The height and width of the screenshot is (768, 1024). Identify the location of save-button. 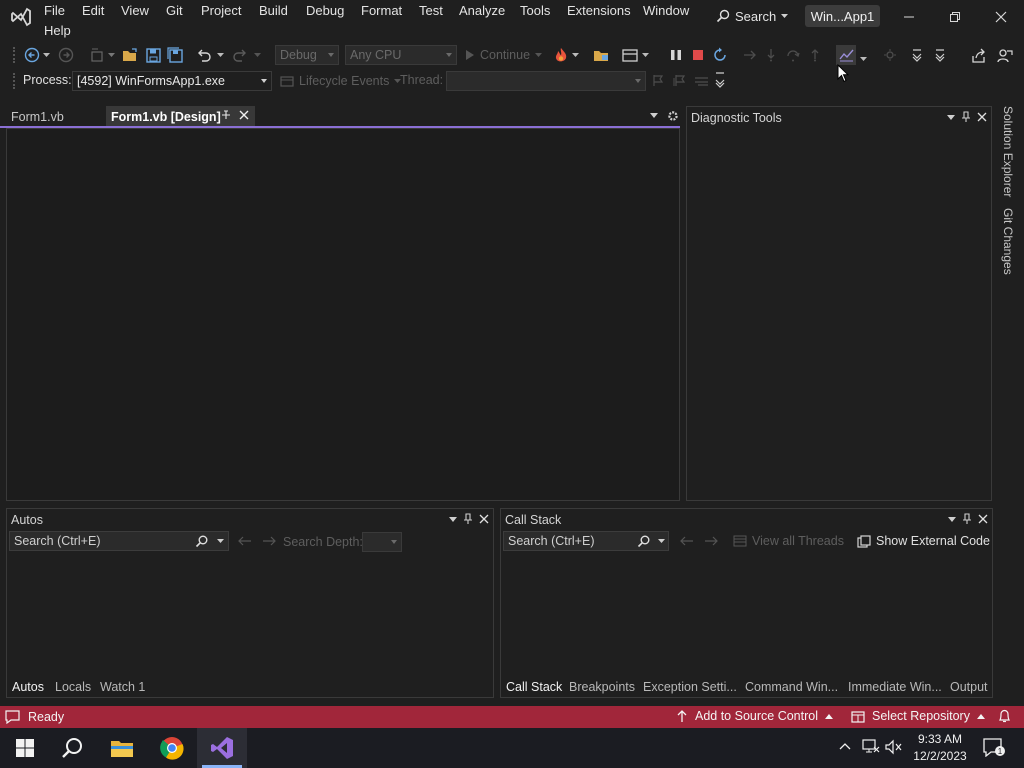
(153, 55).